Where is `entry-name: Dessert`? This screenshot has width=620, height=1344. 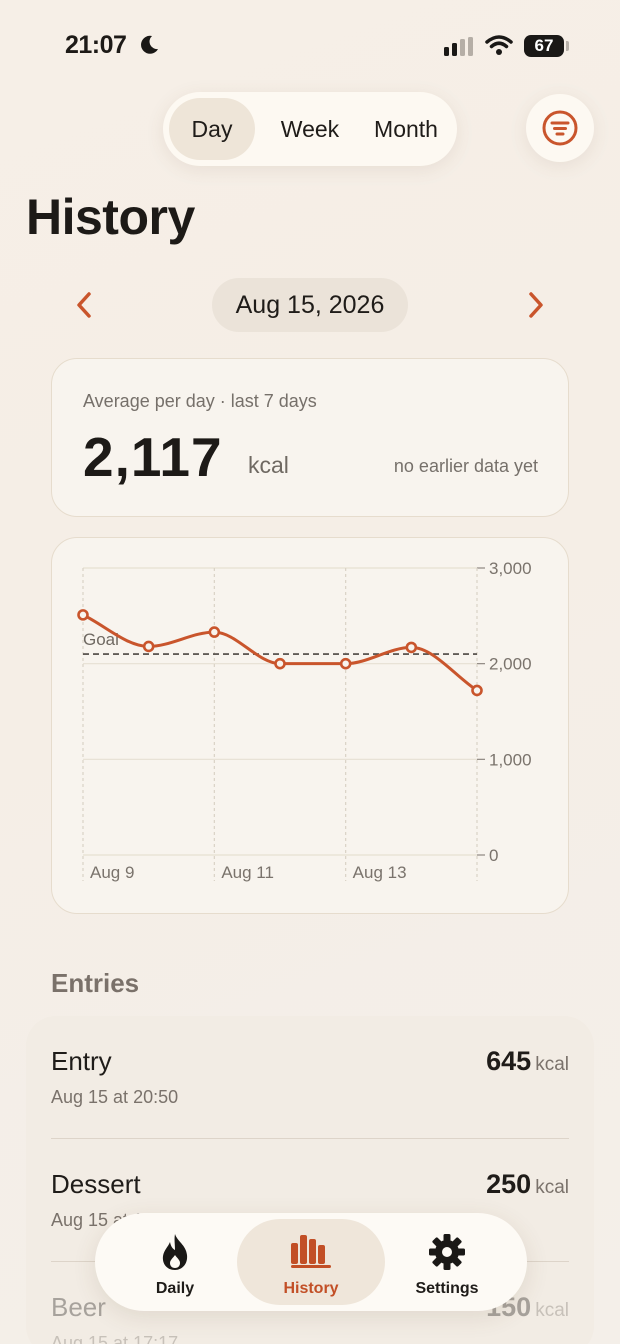 entry-name: Dessert is located at coordinates (96, 1184).